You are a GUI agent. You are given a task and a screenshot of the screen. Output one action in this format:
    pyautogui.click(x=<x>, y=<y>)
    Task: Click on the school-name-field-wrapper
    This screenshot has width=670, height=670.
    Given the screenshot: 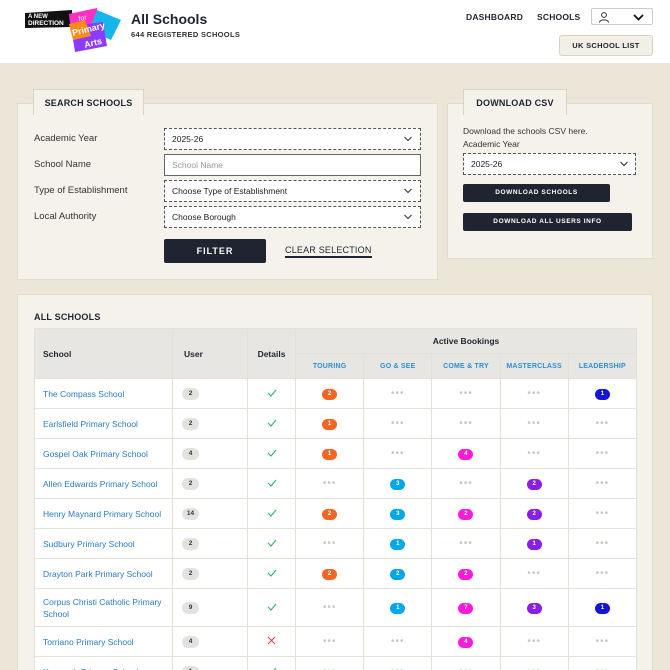 What is the action you would take?
    pyautogui.click(x=292, y=165)
    